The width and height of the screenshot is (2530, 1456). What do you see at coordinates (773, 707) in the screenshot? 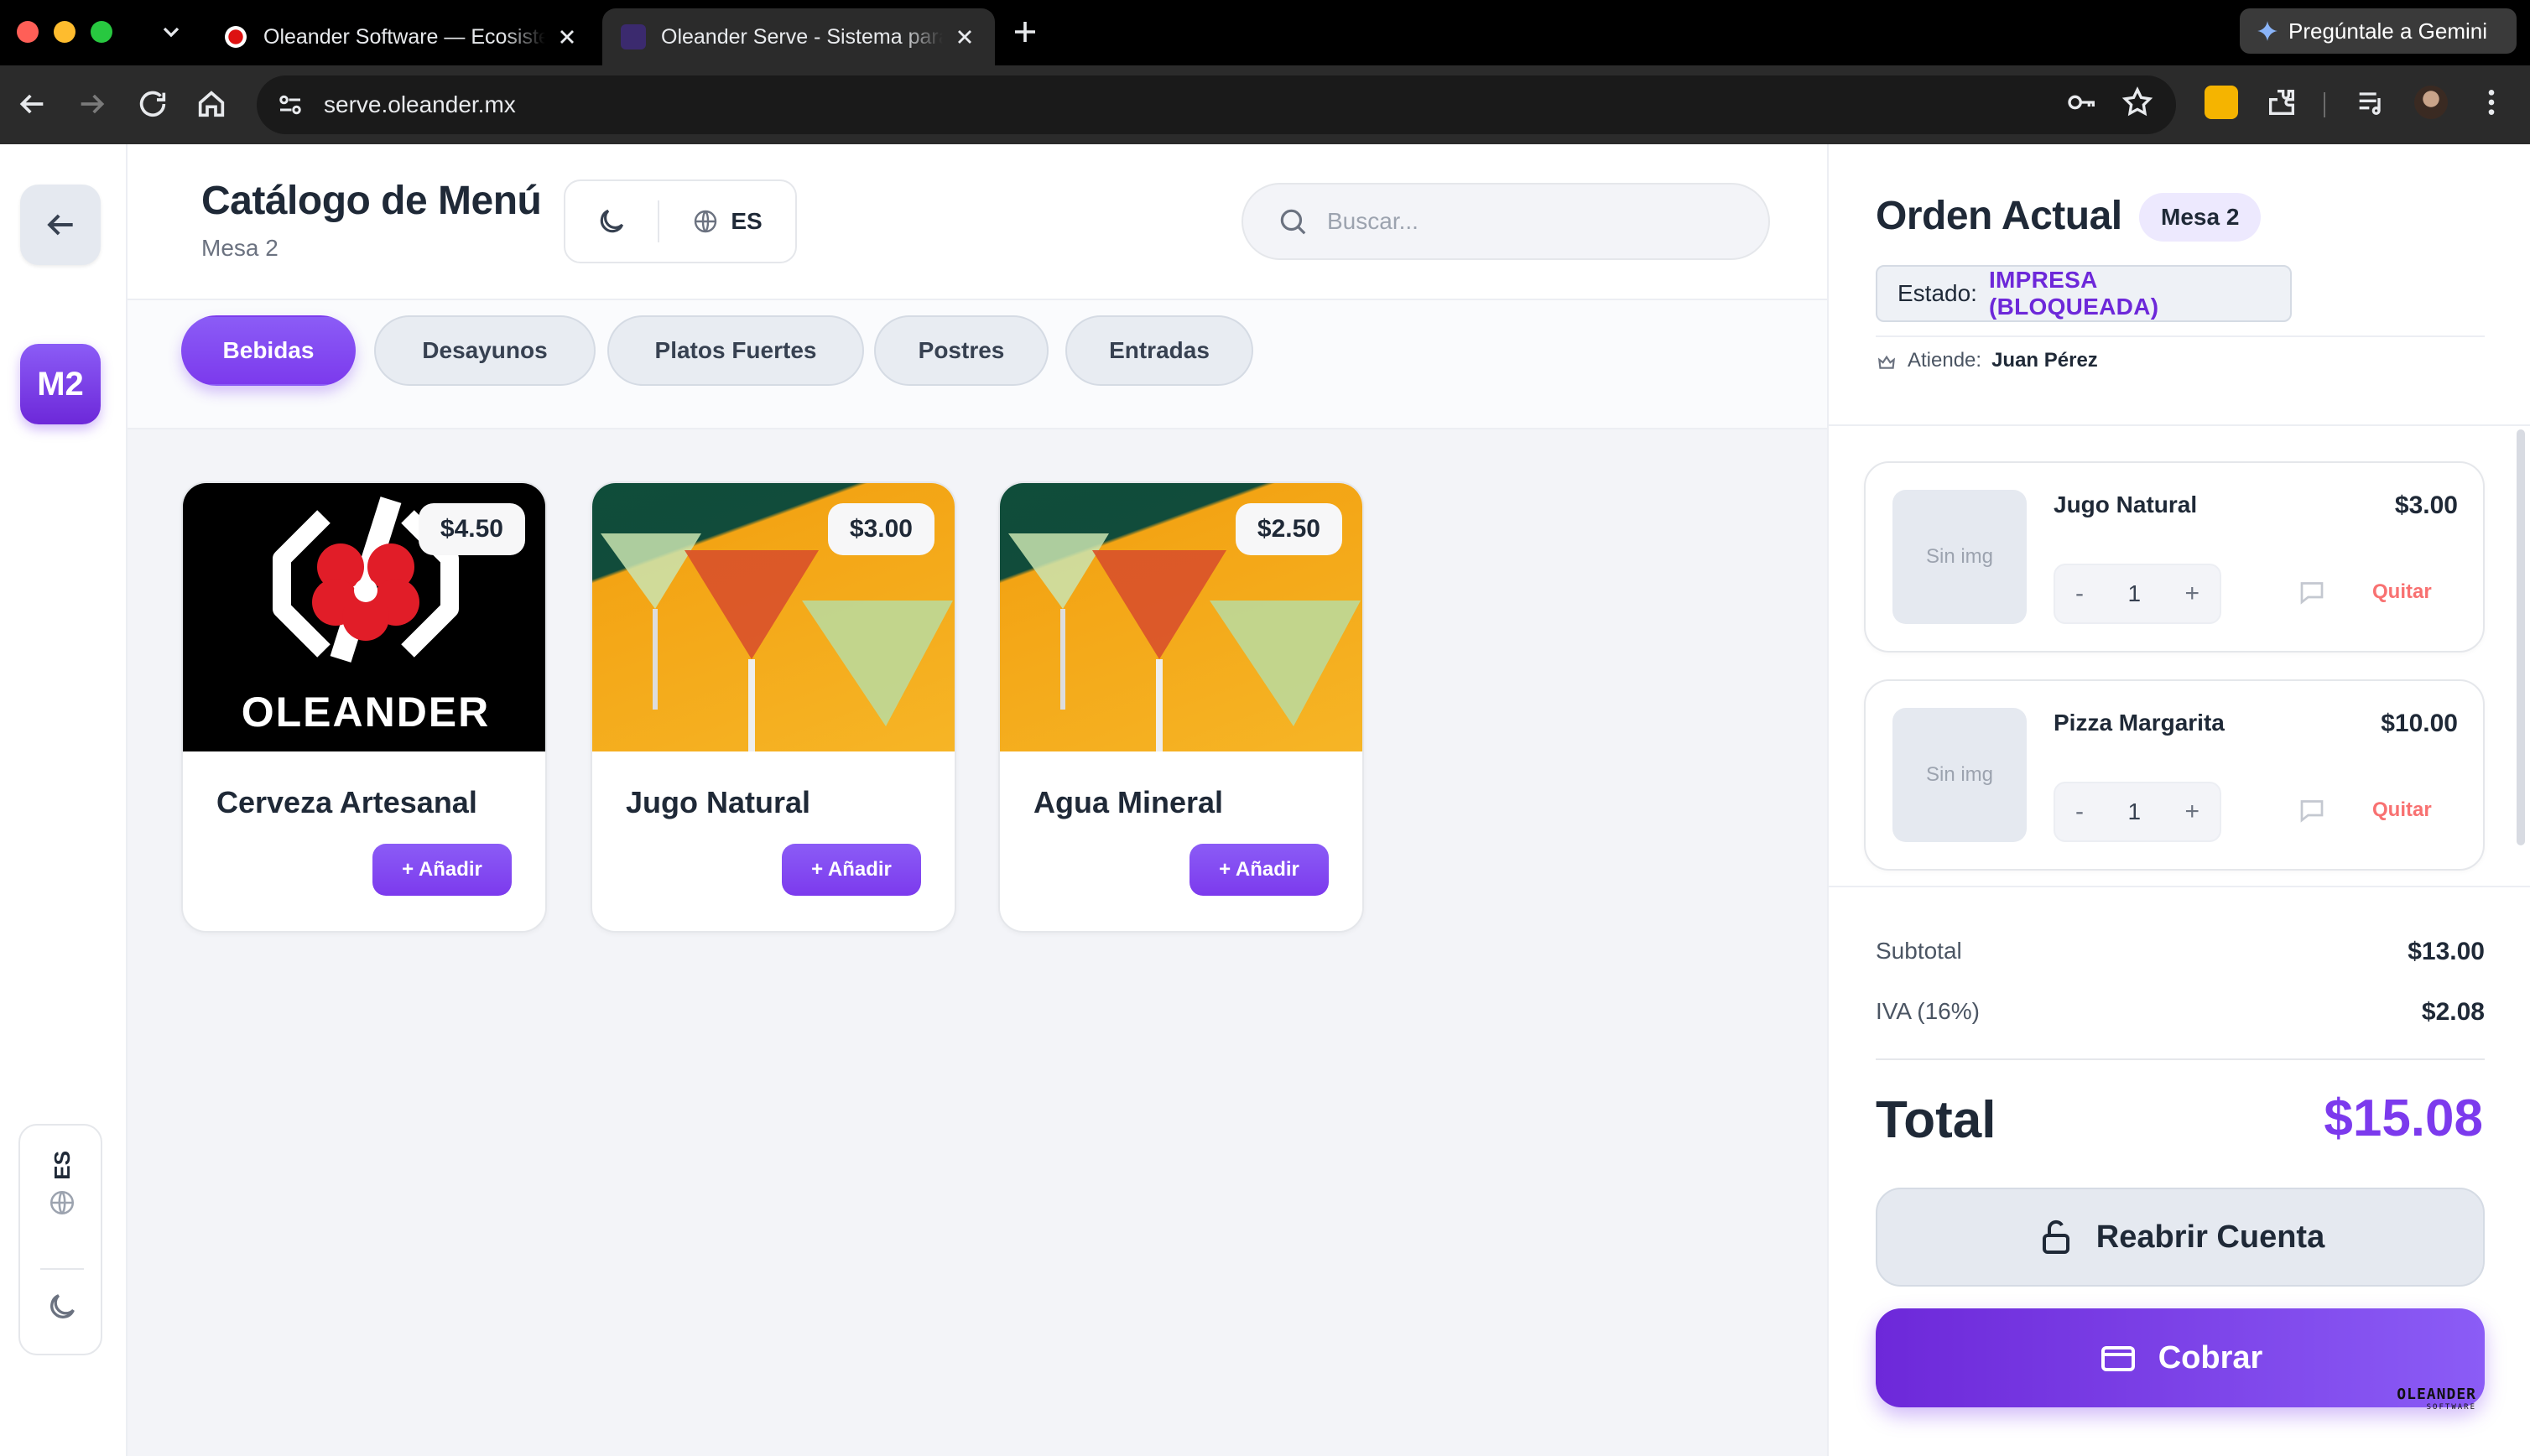
I see `product-card: $3.00 Jugo Natural + Añadir` at bounding box center [773, 707].